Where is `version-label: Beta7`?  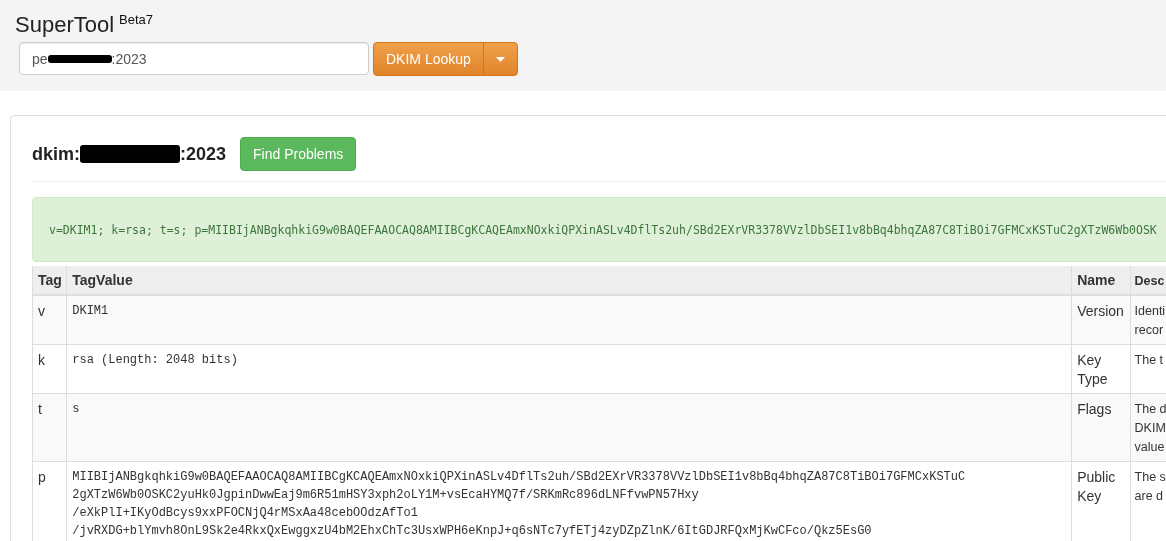
version-label: Beta7 is located at coordinates (136, 20).